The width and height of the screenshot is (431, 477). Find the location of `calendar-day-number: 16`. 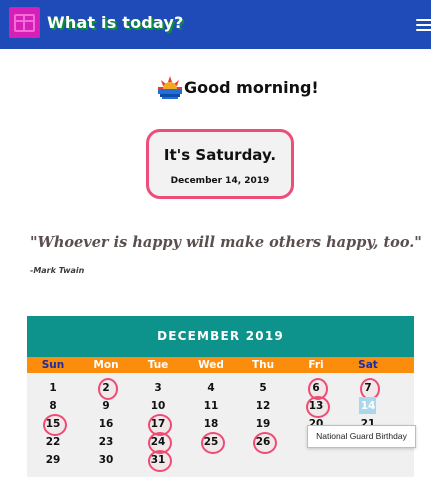

calendar-day-number: 16 is located at coordinates (106, 424).